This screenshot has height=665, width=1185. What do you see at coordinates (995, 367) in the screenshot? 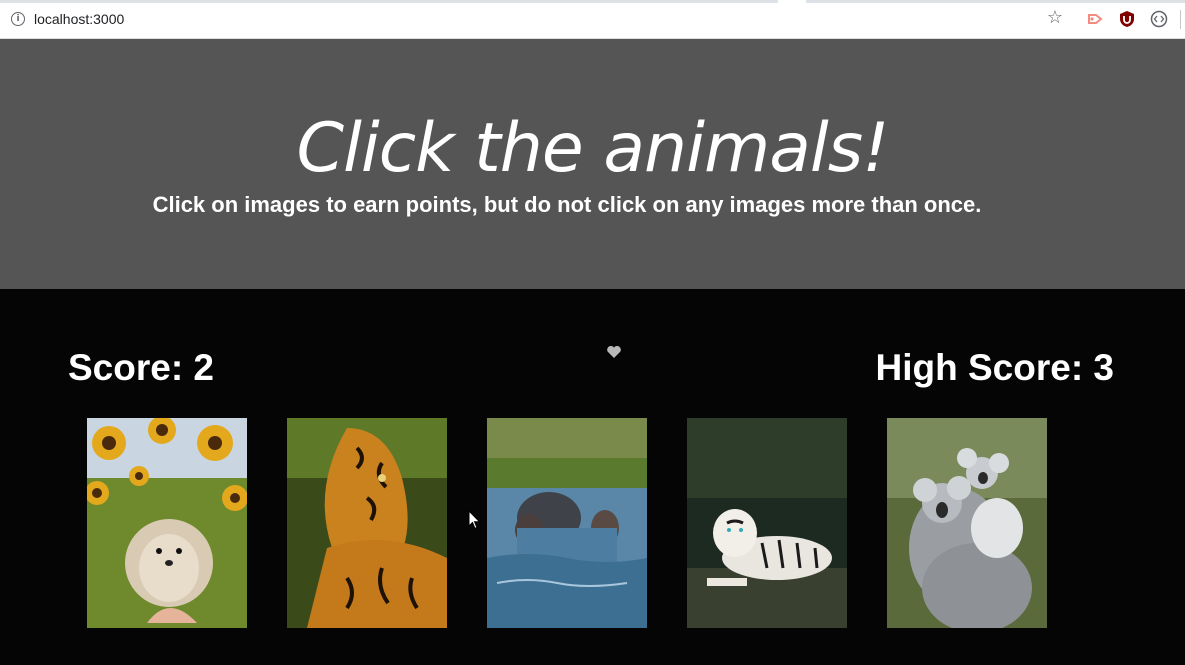
I see `high-score-label: High Score: 3` at bounding box center [995, 367].